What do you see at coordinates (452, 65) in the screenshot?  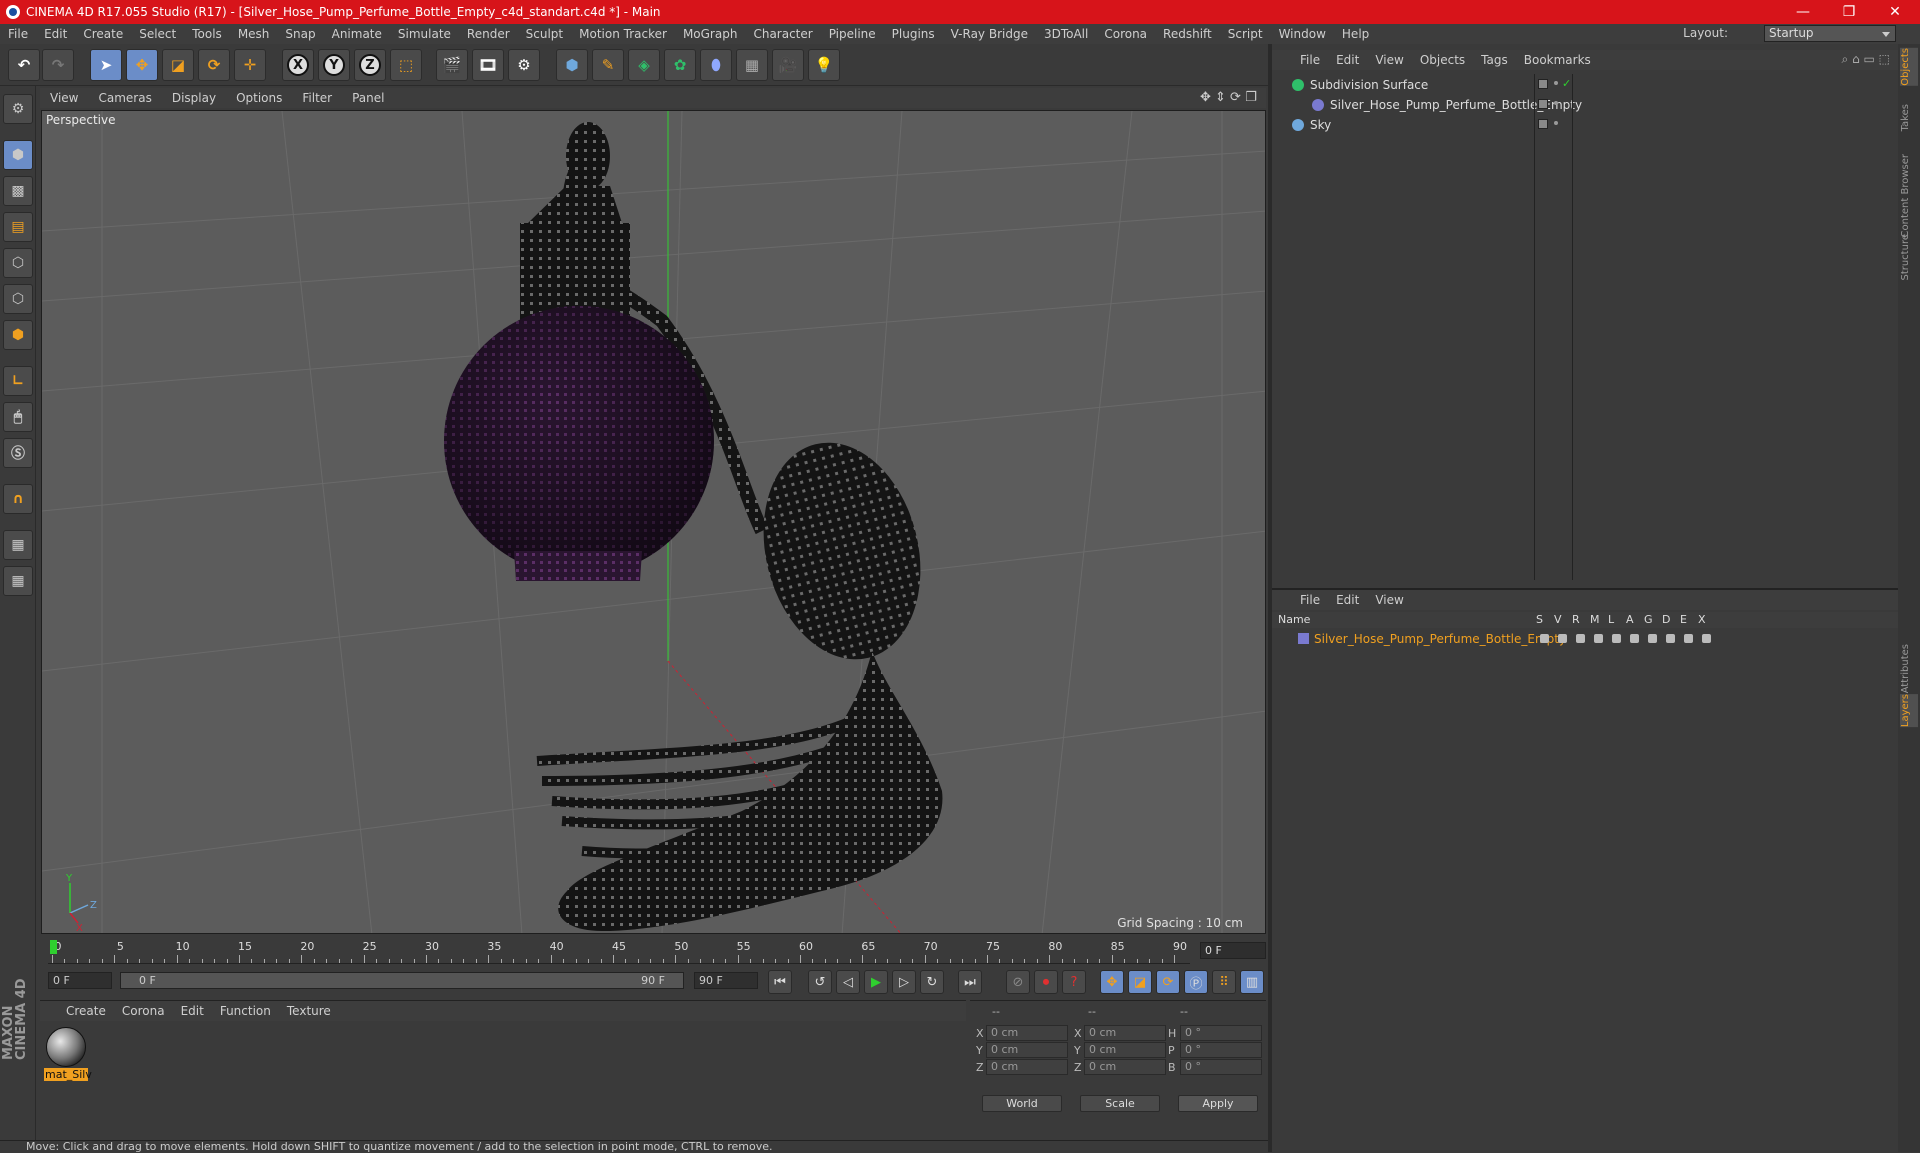 I see `render-view-icon: 🎬` at bounding box center [452, 65].